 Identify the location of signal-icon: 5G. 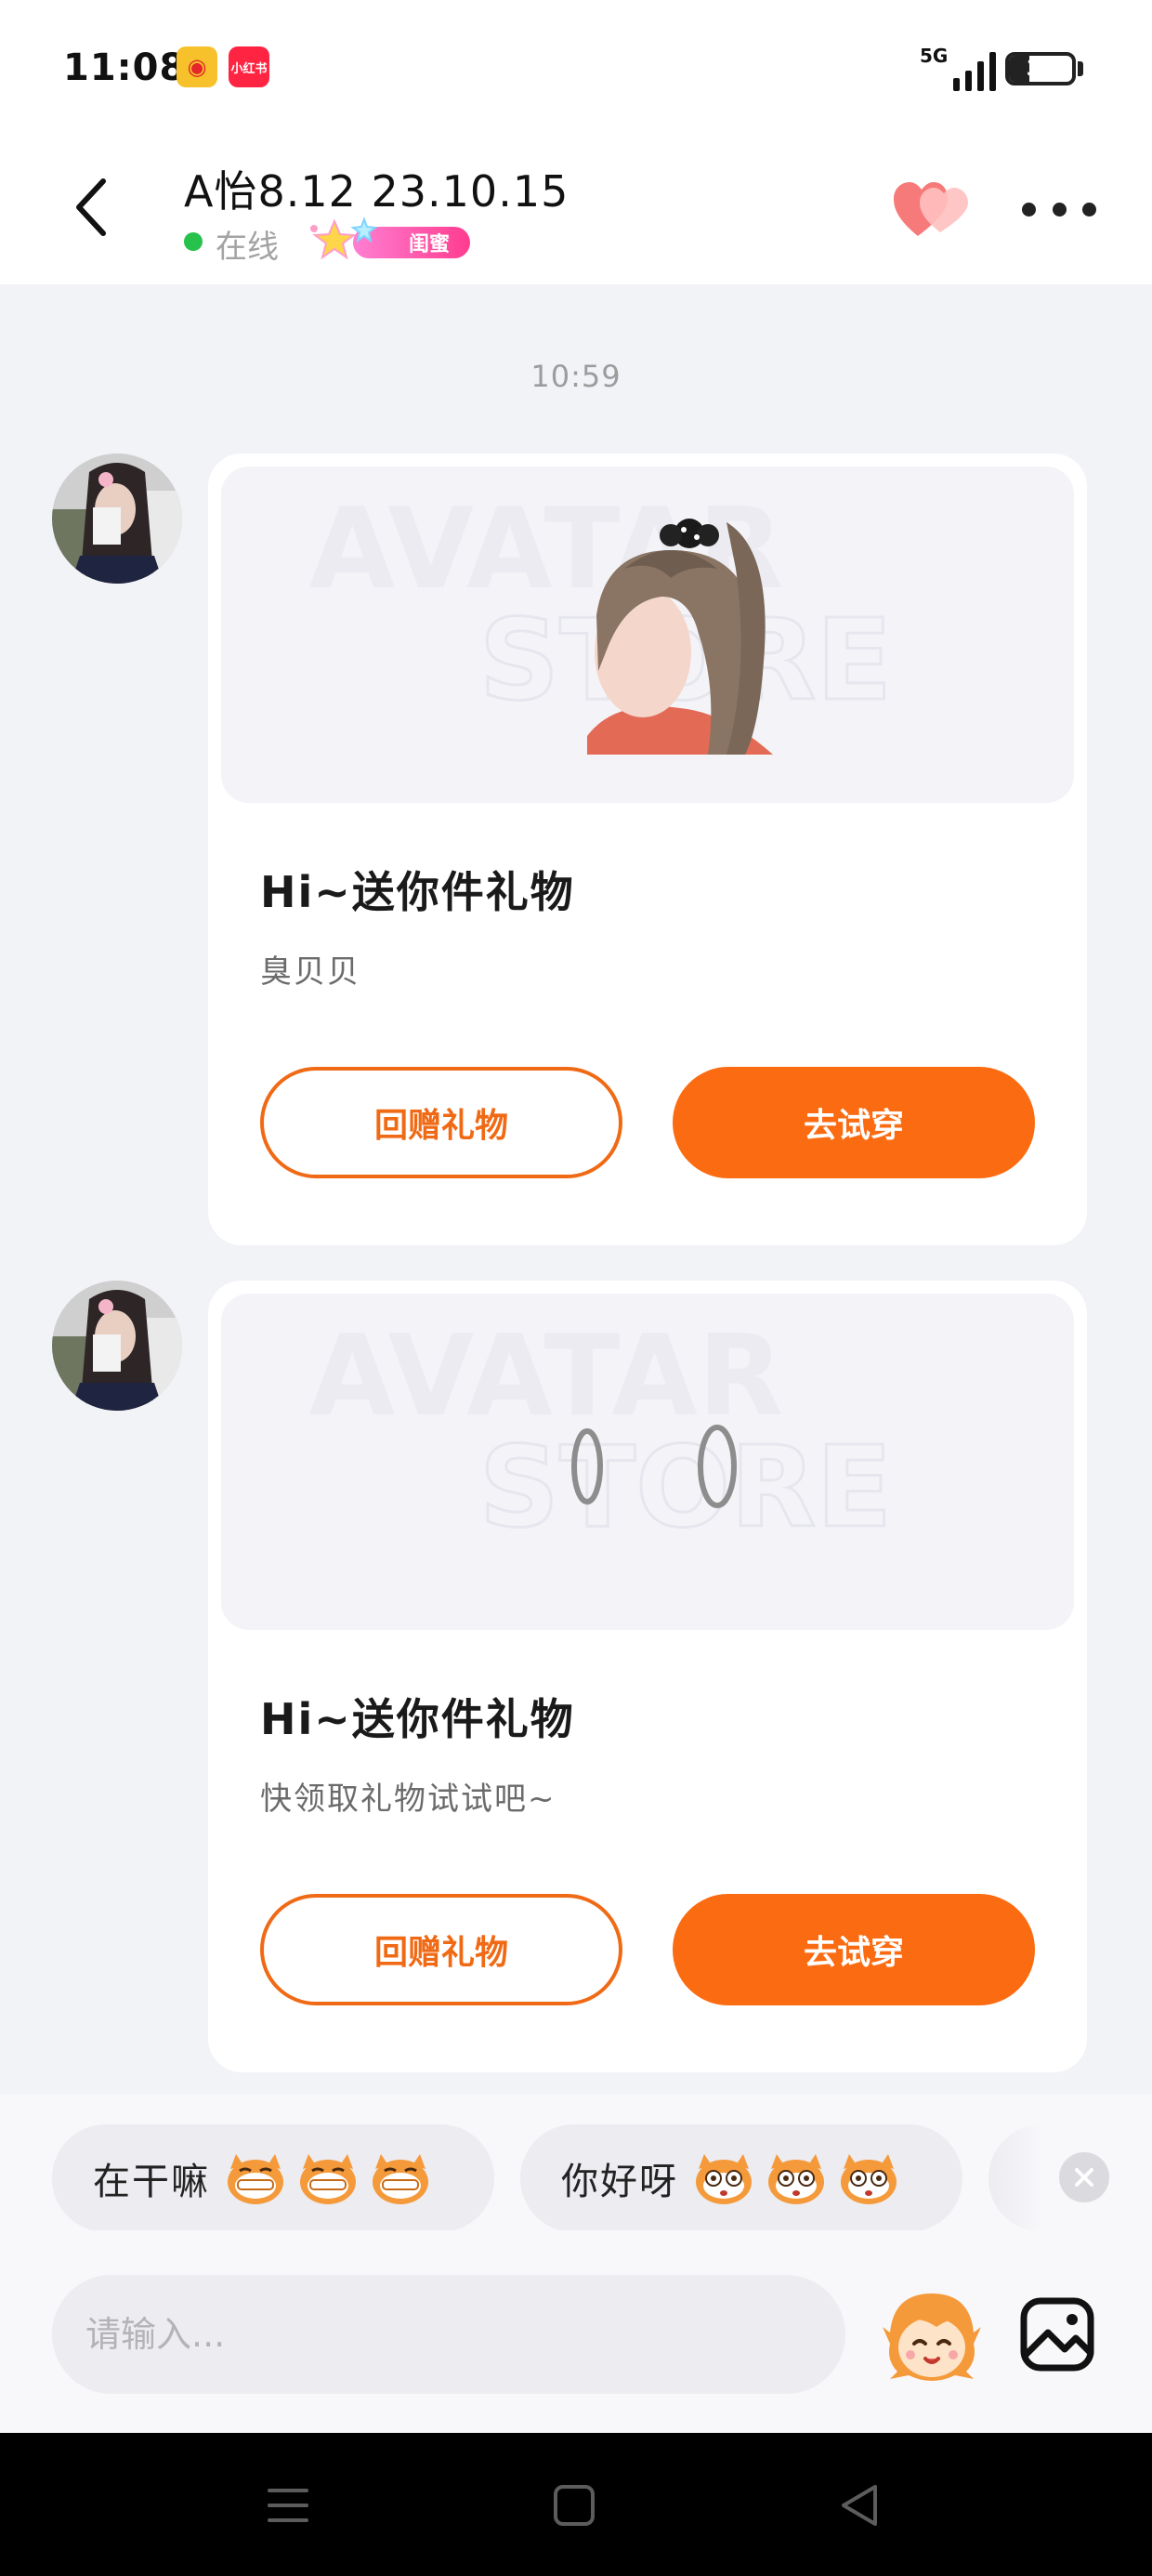
(958, 68).